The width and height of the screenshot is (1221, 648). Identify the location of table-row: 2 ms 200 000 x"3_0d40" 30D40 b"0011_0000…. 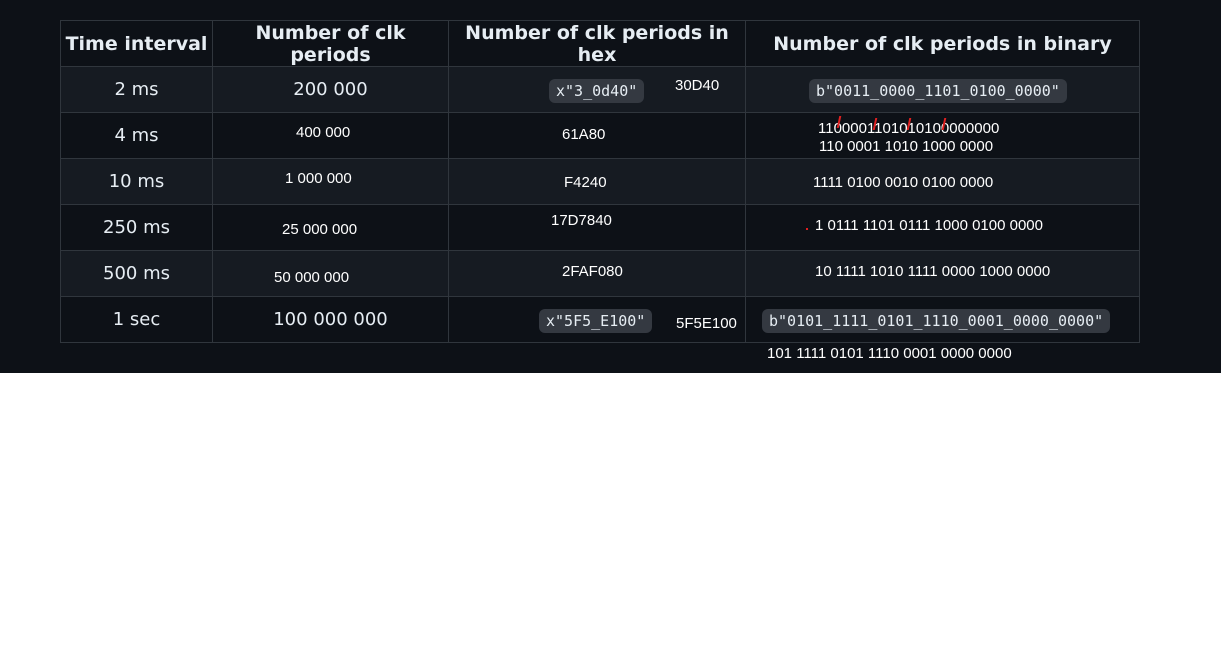
(600, 89).